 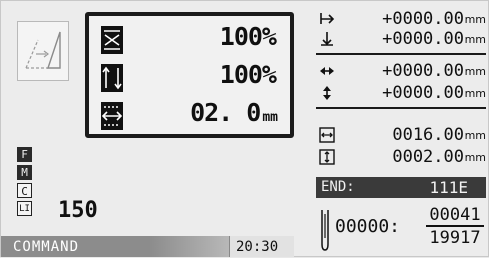 I want to click on x-move-row: +0000.00 mm, so click(x=401, y=71).